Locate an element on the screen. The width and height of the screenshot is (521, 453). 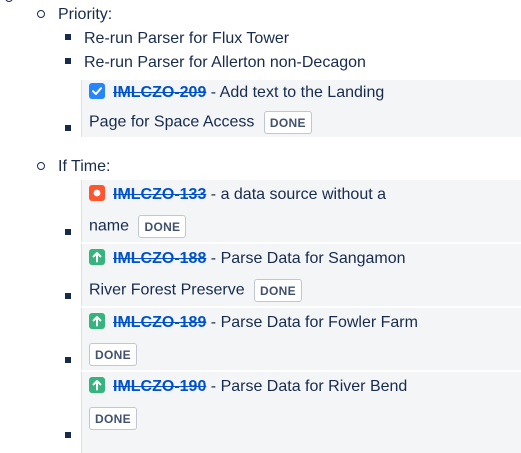
clipped-bullet-circle is located at coordinates (9, 1).